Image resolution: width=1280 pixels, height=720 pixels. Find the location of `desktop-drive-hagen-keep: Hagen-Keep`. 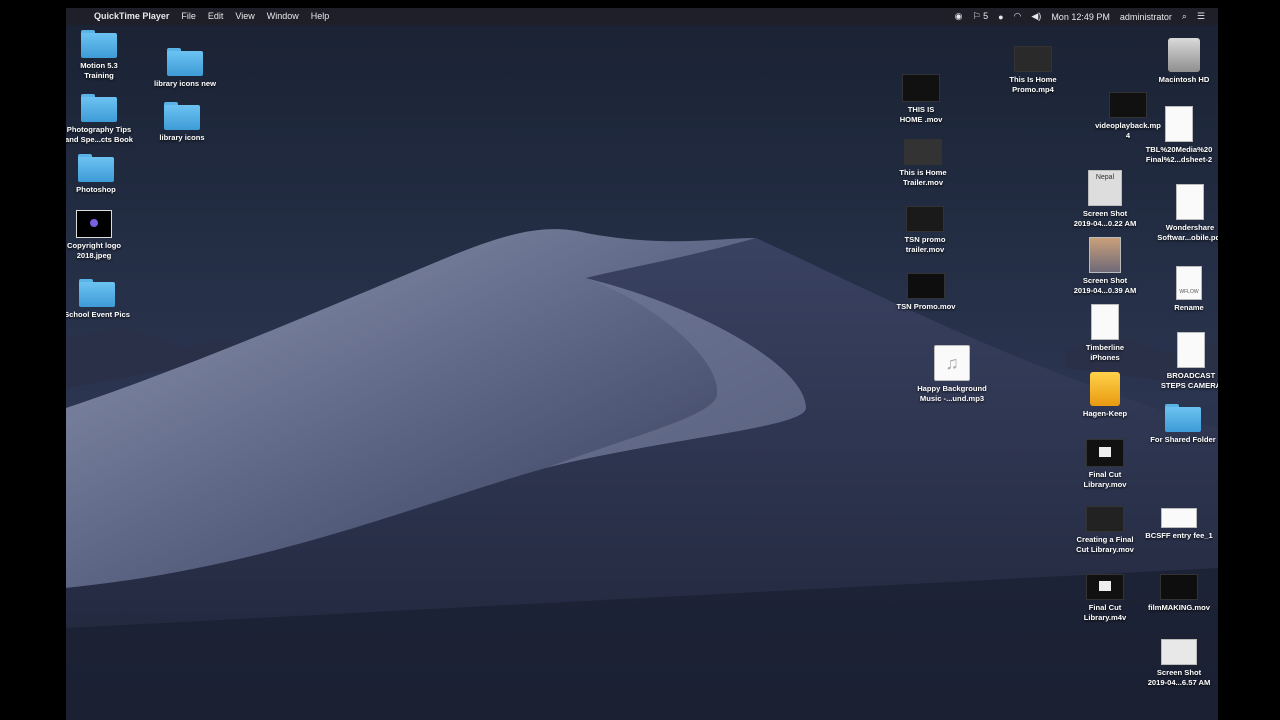

desktop-drive-hagen-keep: Hagen-Keep is located at coordinates (1105, 395).